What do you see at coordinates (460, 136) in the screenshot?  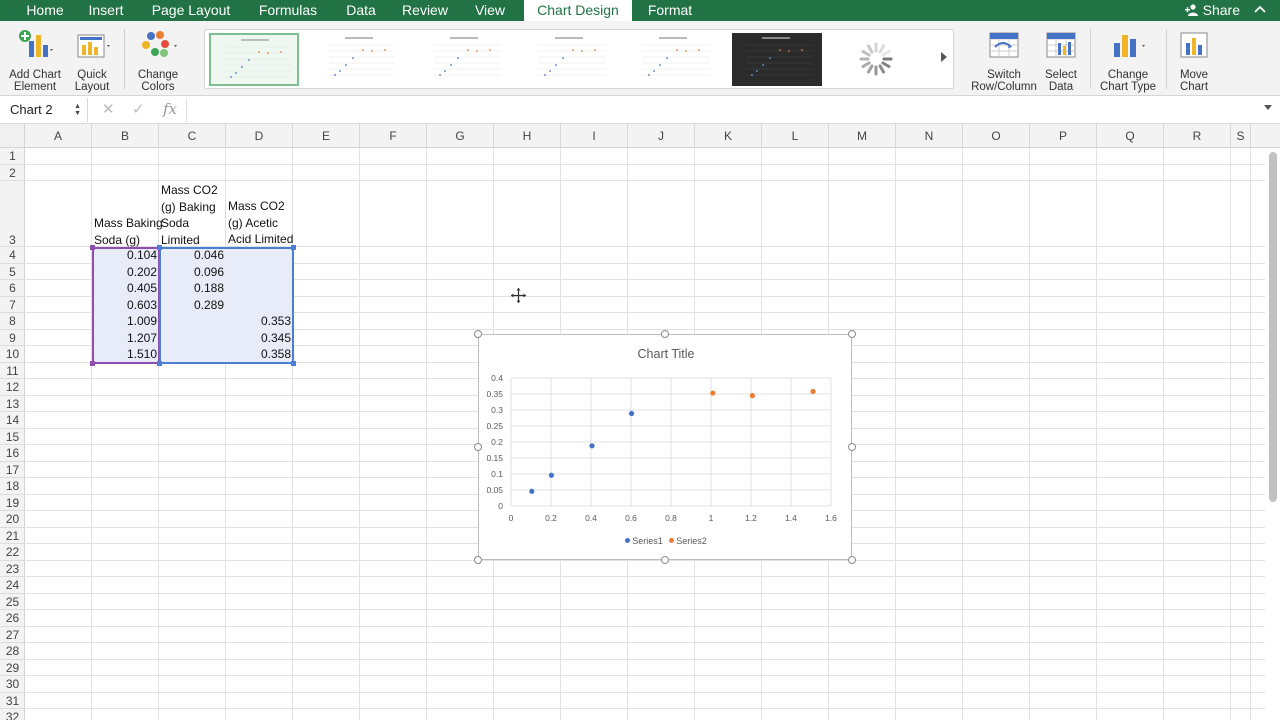 I see `column-header-g: G` at bounding box center [460, 136].